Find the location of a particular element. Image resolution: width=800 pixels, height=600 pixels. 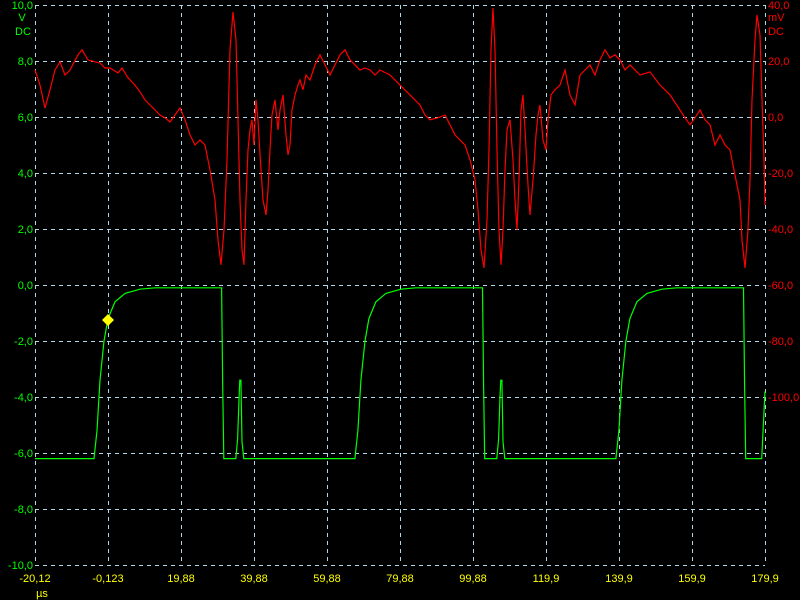

right-axis-coupling: DC is located at coordinates (776, 32).